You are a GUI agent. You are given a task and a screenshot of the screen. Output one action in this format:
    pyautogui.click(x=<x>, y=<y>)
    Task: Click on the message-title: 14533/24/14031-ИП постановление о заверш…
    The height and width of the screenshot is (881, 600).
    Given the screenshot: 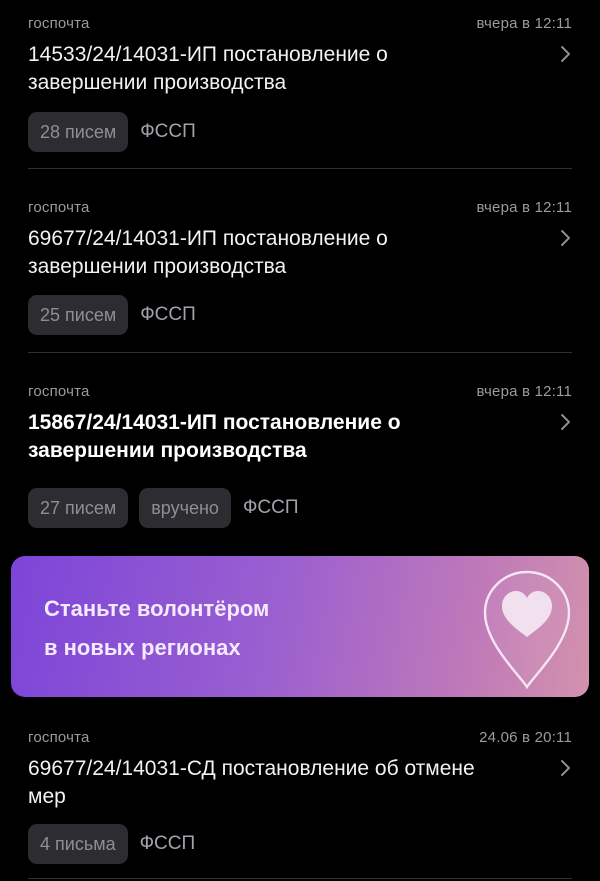 What is the action you would take?
    pyautogui.click(x=278, y=69)
    